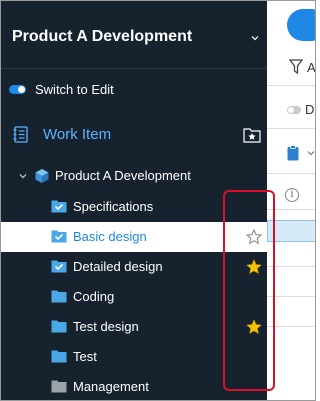 The image size is (320, 401). Describe the element at coordinates (85, 356) in the screenshot. I see `tree-item-label: Test` at that location.